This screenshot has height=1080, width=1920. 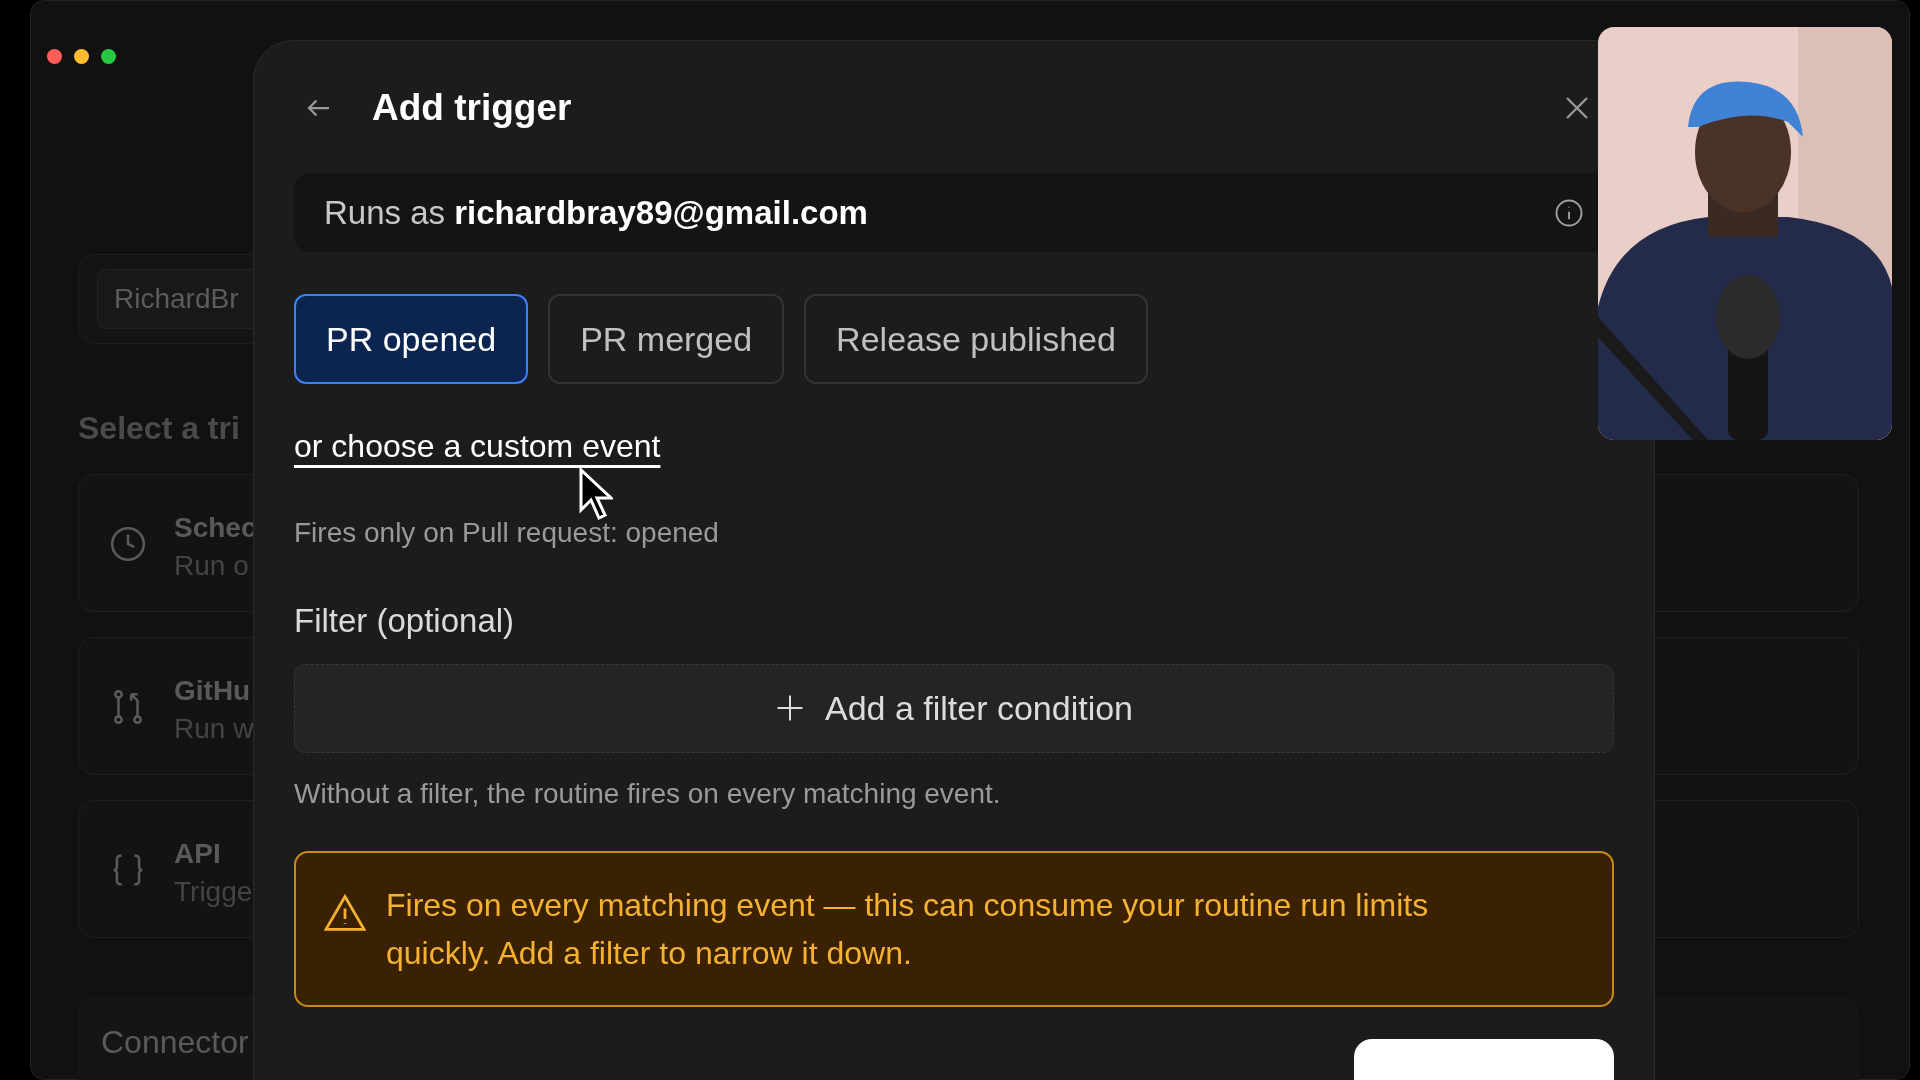 I want to click on warning-text: Fires on every matching event — this can consume your routine run limits quickly. Add a filter to narrow it down., so click(x=908, y=929).